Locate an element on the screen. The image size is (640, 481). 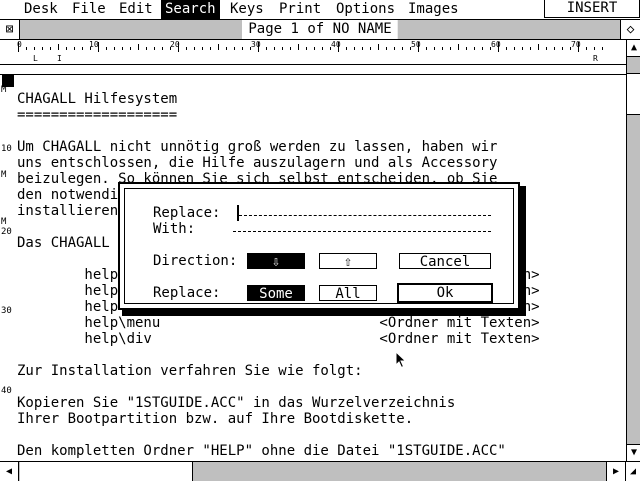
arrow-right-icon: ▶ is located at coordinates (615, 471).